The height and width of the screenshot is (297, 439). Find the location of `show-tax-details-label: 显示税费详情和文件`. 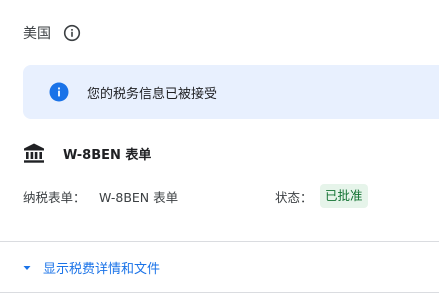

show-tax-details-label: 显示税费详情和文件 is located at coordinates (102, 269).